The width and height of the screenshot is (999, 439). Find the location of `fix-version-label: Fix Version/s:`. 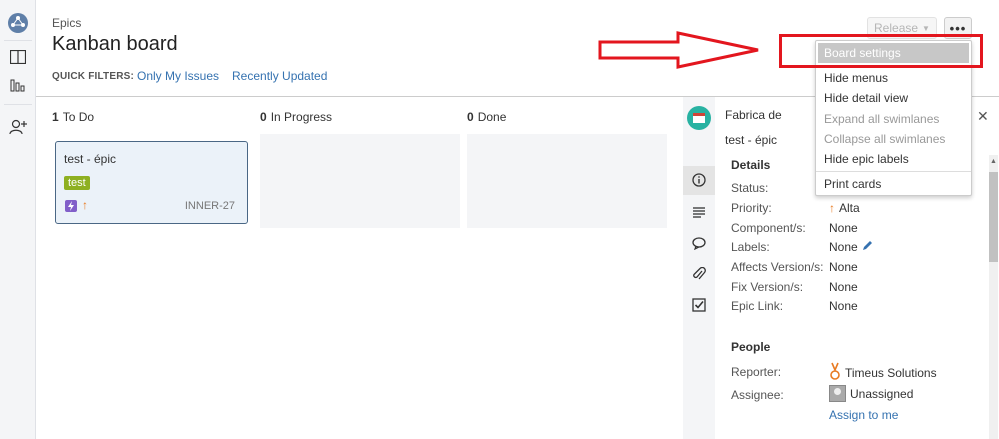

fix-version-label: Fix Version/s: is located at coordinates (767, 287).